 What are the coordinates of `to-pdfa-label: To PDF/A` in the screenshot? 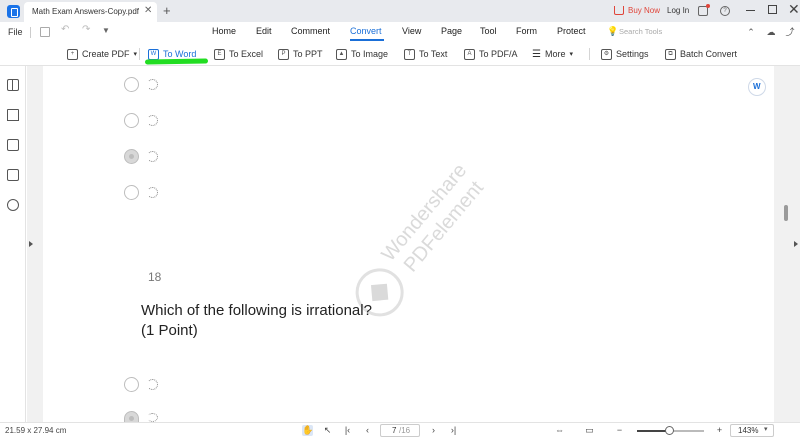 It's located at (498, 54).